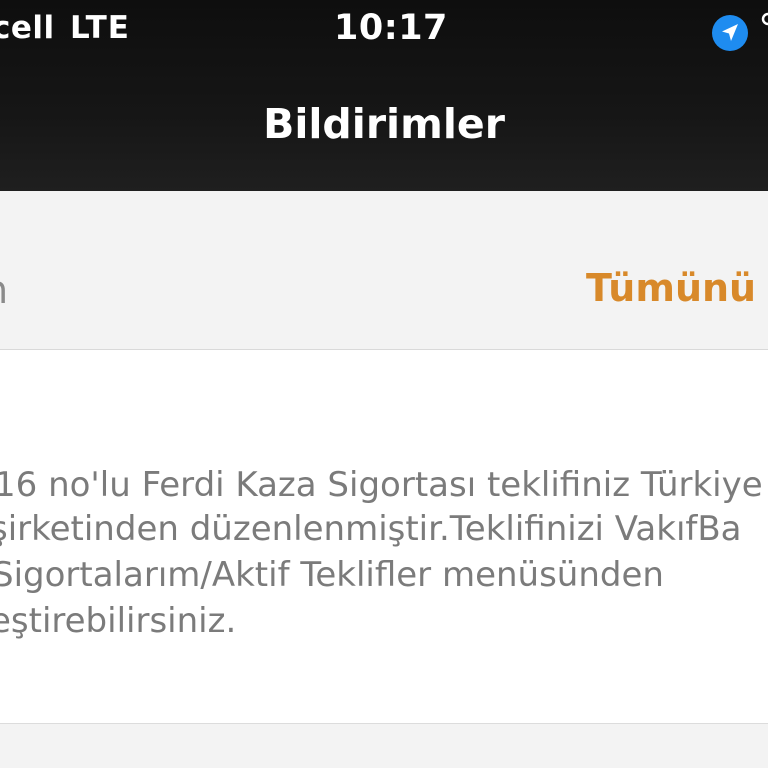 This screenshot has width=768, height=768. Describe the element at coordinates (332, 575) in the screenshot. I see `notification-text-line-3: Sigortalarım/Aktif Teklifler menüsünden` at that location.